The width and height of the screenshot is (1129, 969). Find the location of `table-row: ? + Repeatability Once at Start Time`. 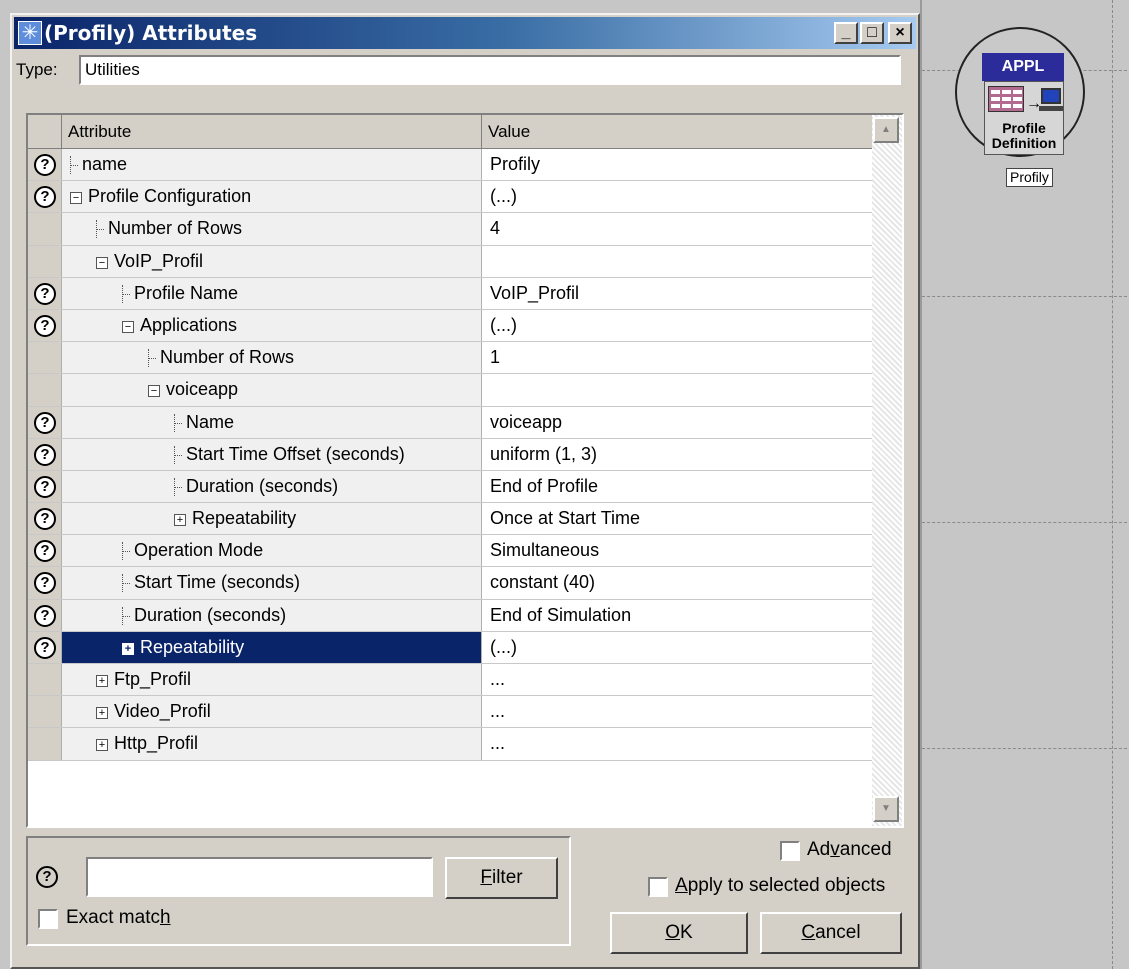

table-row: ? + Repeatability Once at Start Time is located at coordinates (451, 519).